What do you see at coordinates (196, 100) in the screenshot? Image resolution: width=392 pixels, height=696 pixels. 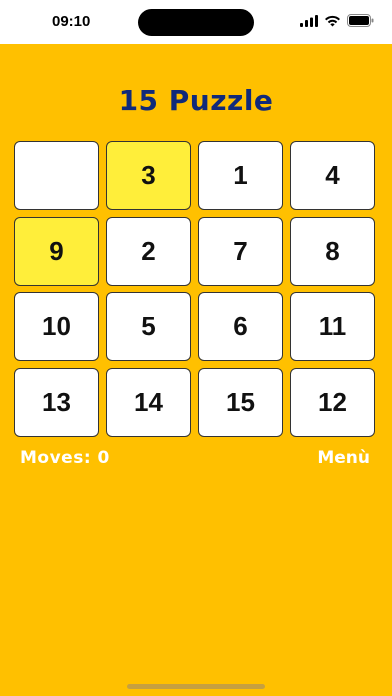 I see `page-title: 15 Puzzle` at bounding box center [196, 100].